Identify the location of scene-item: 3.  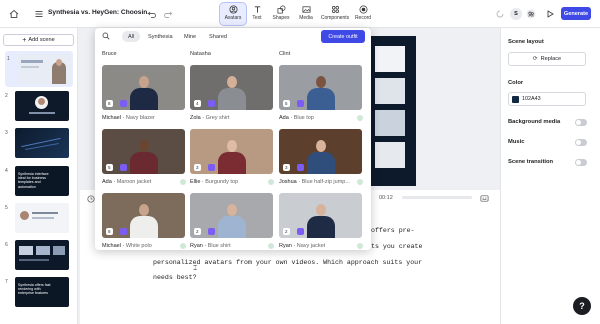
(39, 143).